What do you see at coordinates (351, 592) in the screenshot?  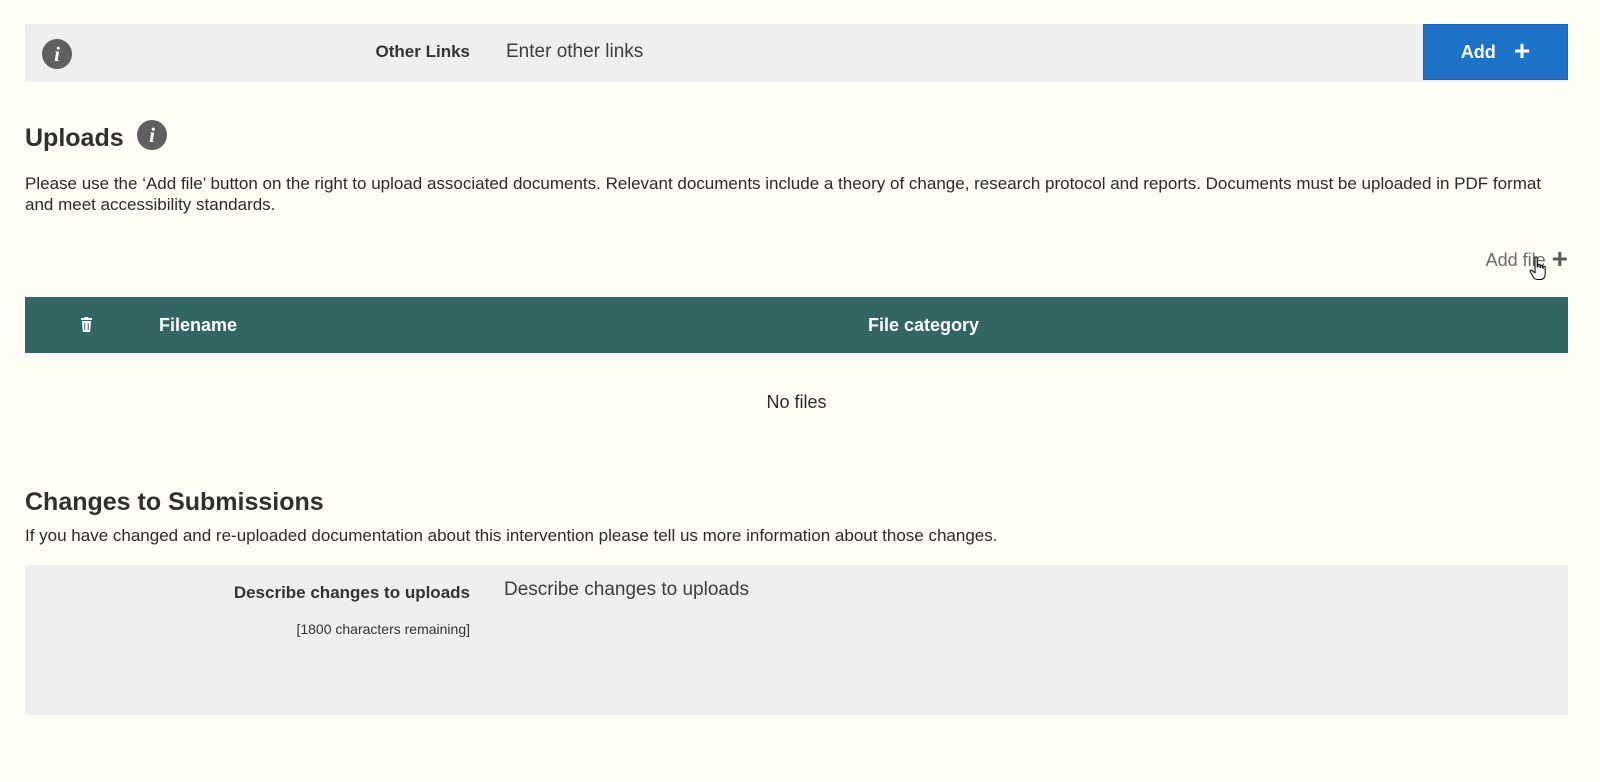 I see `changes-field-label: Describe changes to uploads` at bounding box center [351, 592].